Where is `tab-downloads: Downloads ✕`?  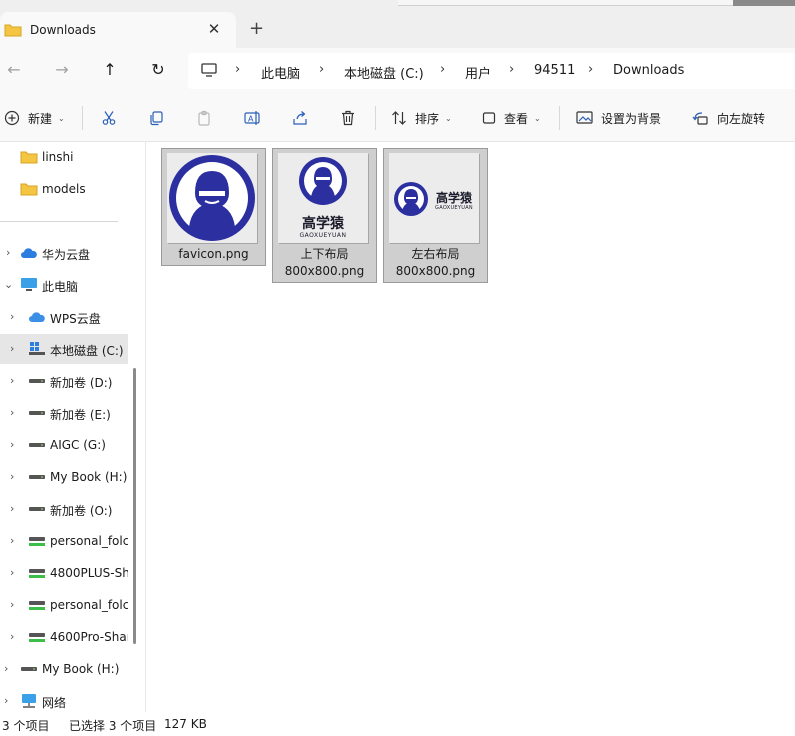 tab-downloads: Downloads ✕ is located at coordinates (118, 30).